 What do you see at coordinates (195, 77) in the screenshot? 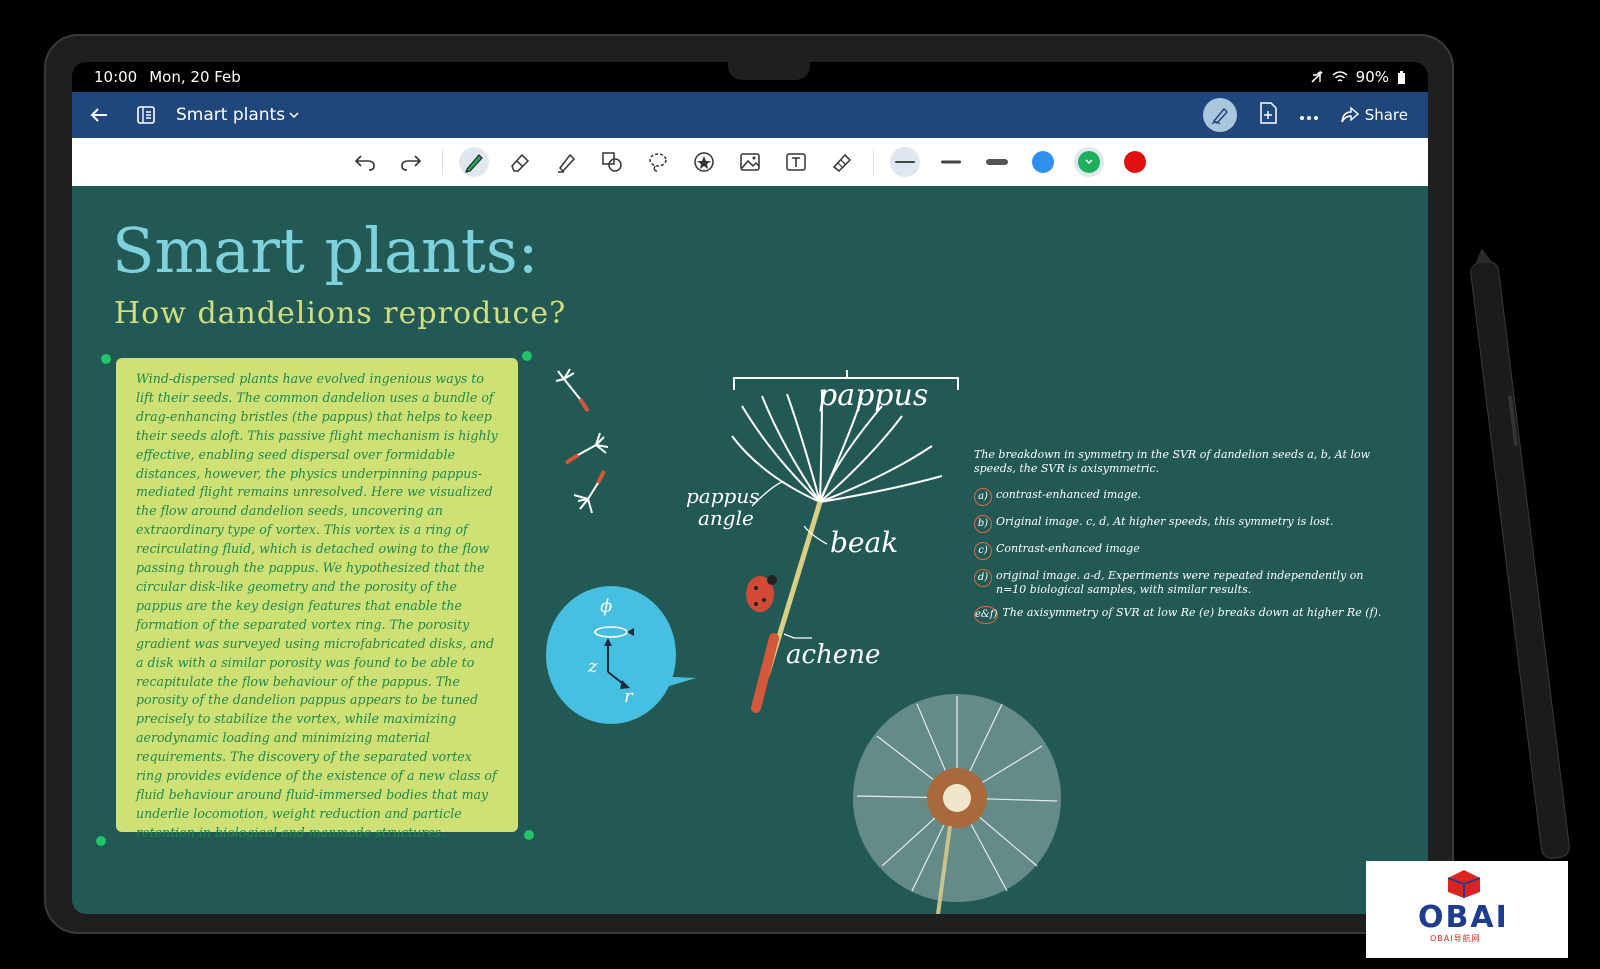
I see `status-date: Mon, 20 Feb` at bounding box center [195, 77].